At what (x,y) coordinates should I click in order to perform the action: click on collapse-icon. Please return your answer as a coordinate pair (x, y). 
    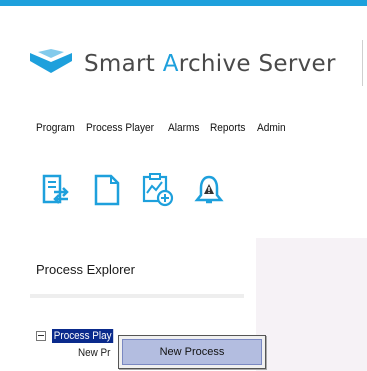
    Looking at the image, I should click on (41, 335).